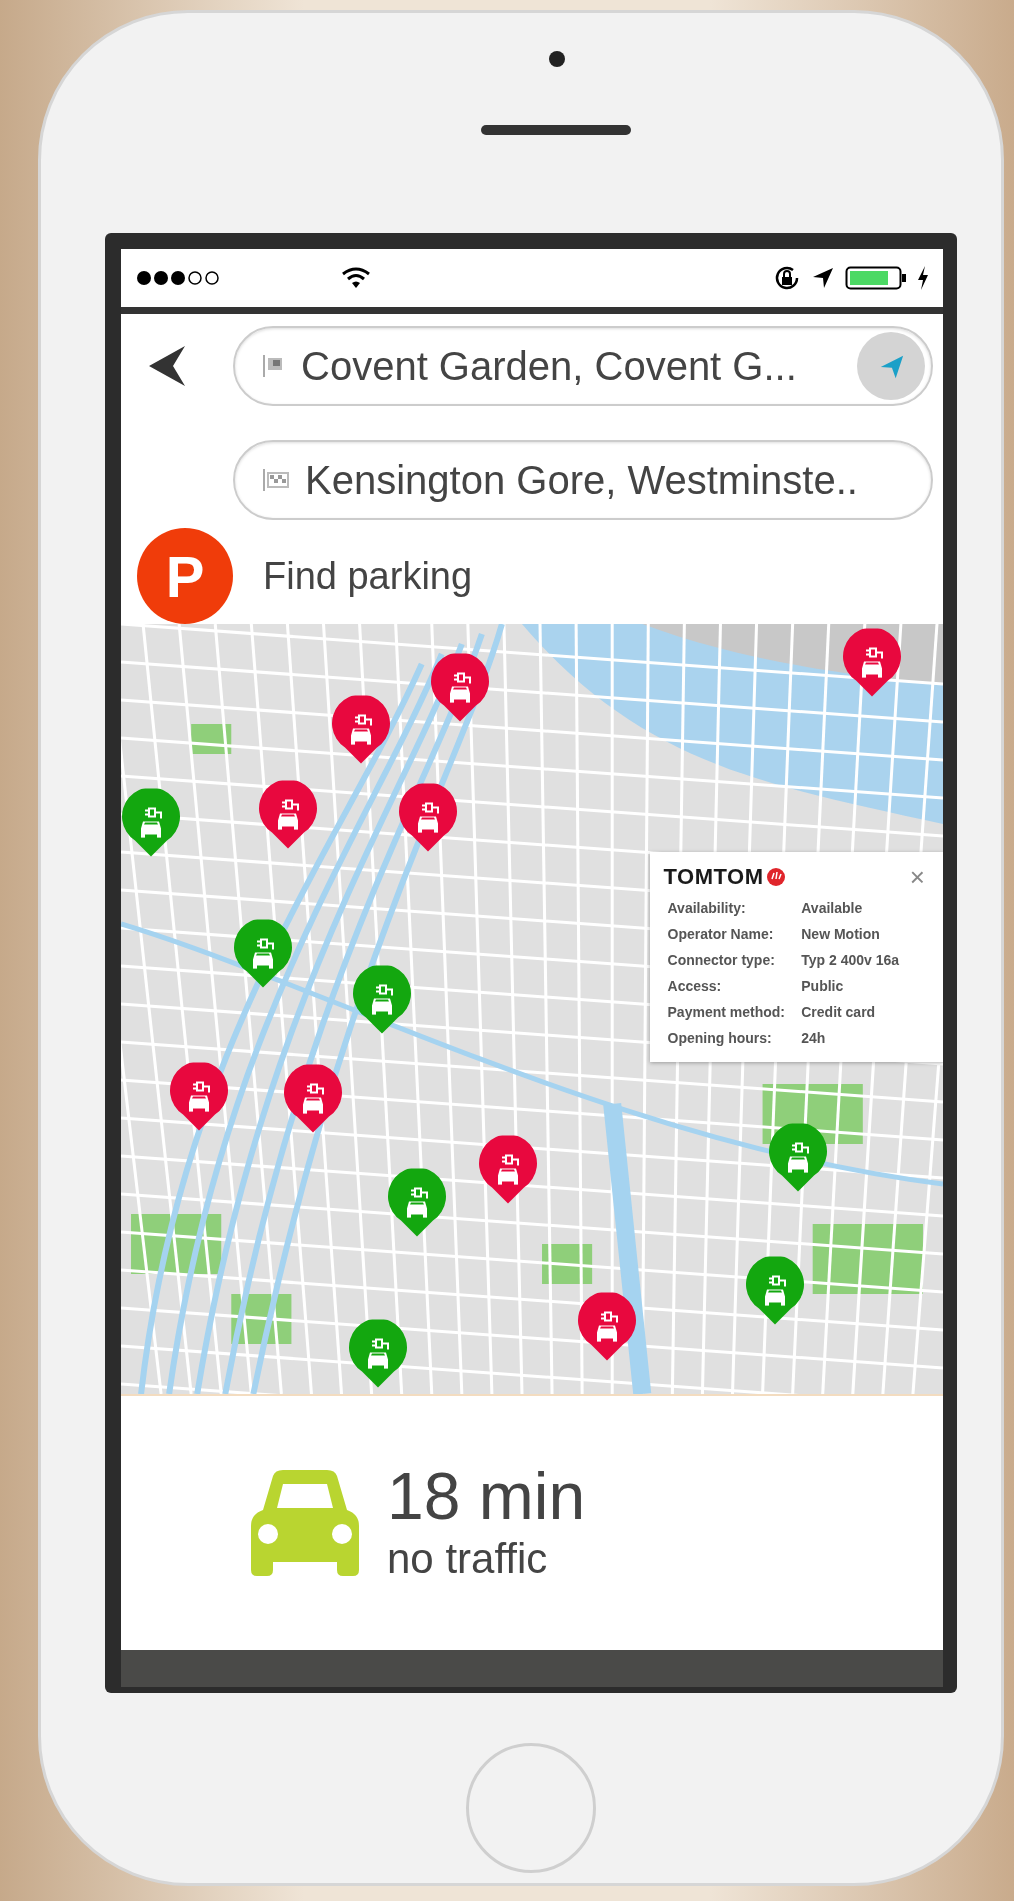  I want to click on info-value: Credit card, so click(839, 1011).